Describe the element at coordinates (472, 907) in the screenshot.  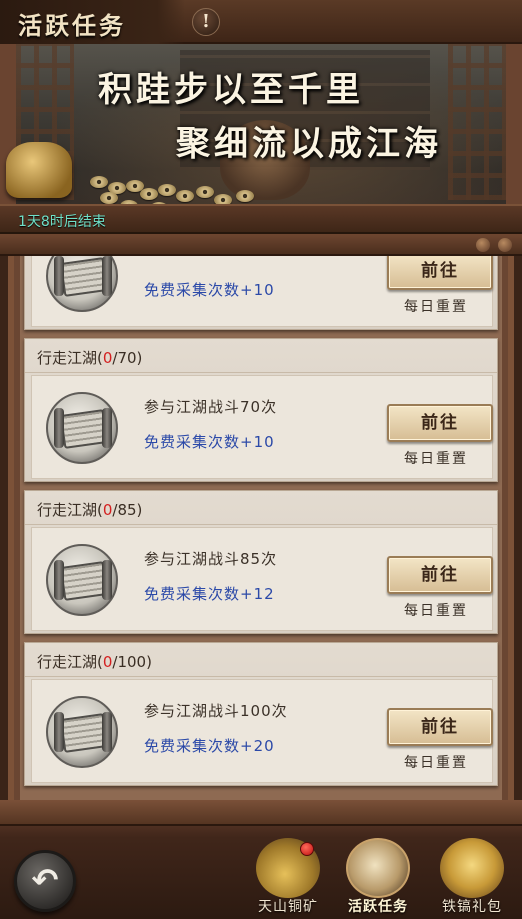
I see `nav-label: 铁镐礼包` at that location.